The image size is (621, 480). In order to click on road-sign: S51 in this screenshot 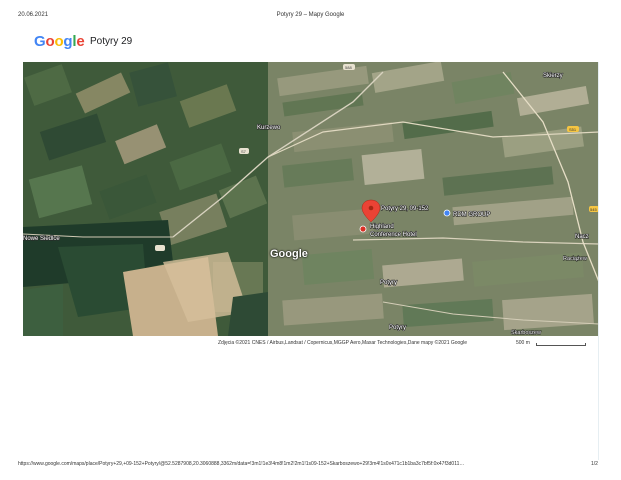, I will do `click(573, 129)`.